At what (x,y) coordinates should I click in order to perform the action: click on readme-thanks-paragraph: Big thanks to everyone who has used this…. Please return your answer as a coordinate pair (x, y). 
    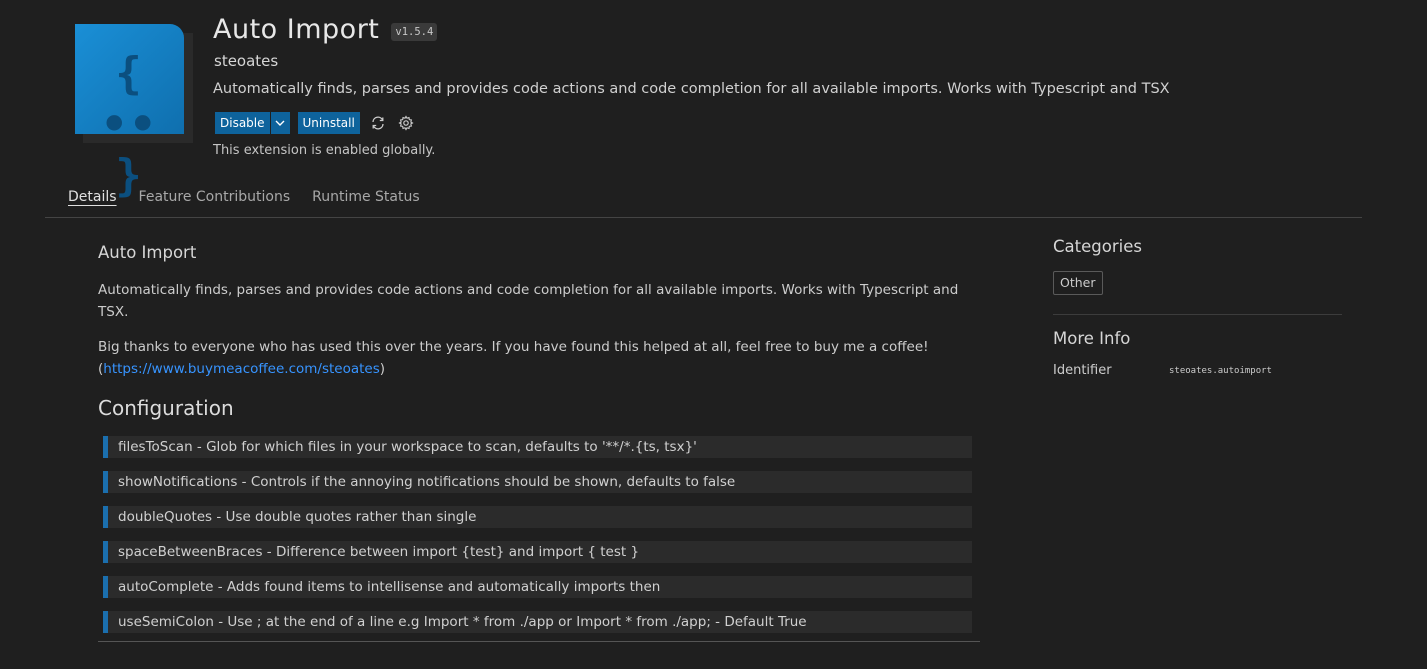
    Looking at the image, I should click on (533, 358).